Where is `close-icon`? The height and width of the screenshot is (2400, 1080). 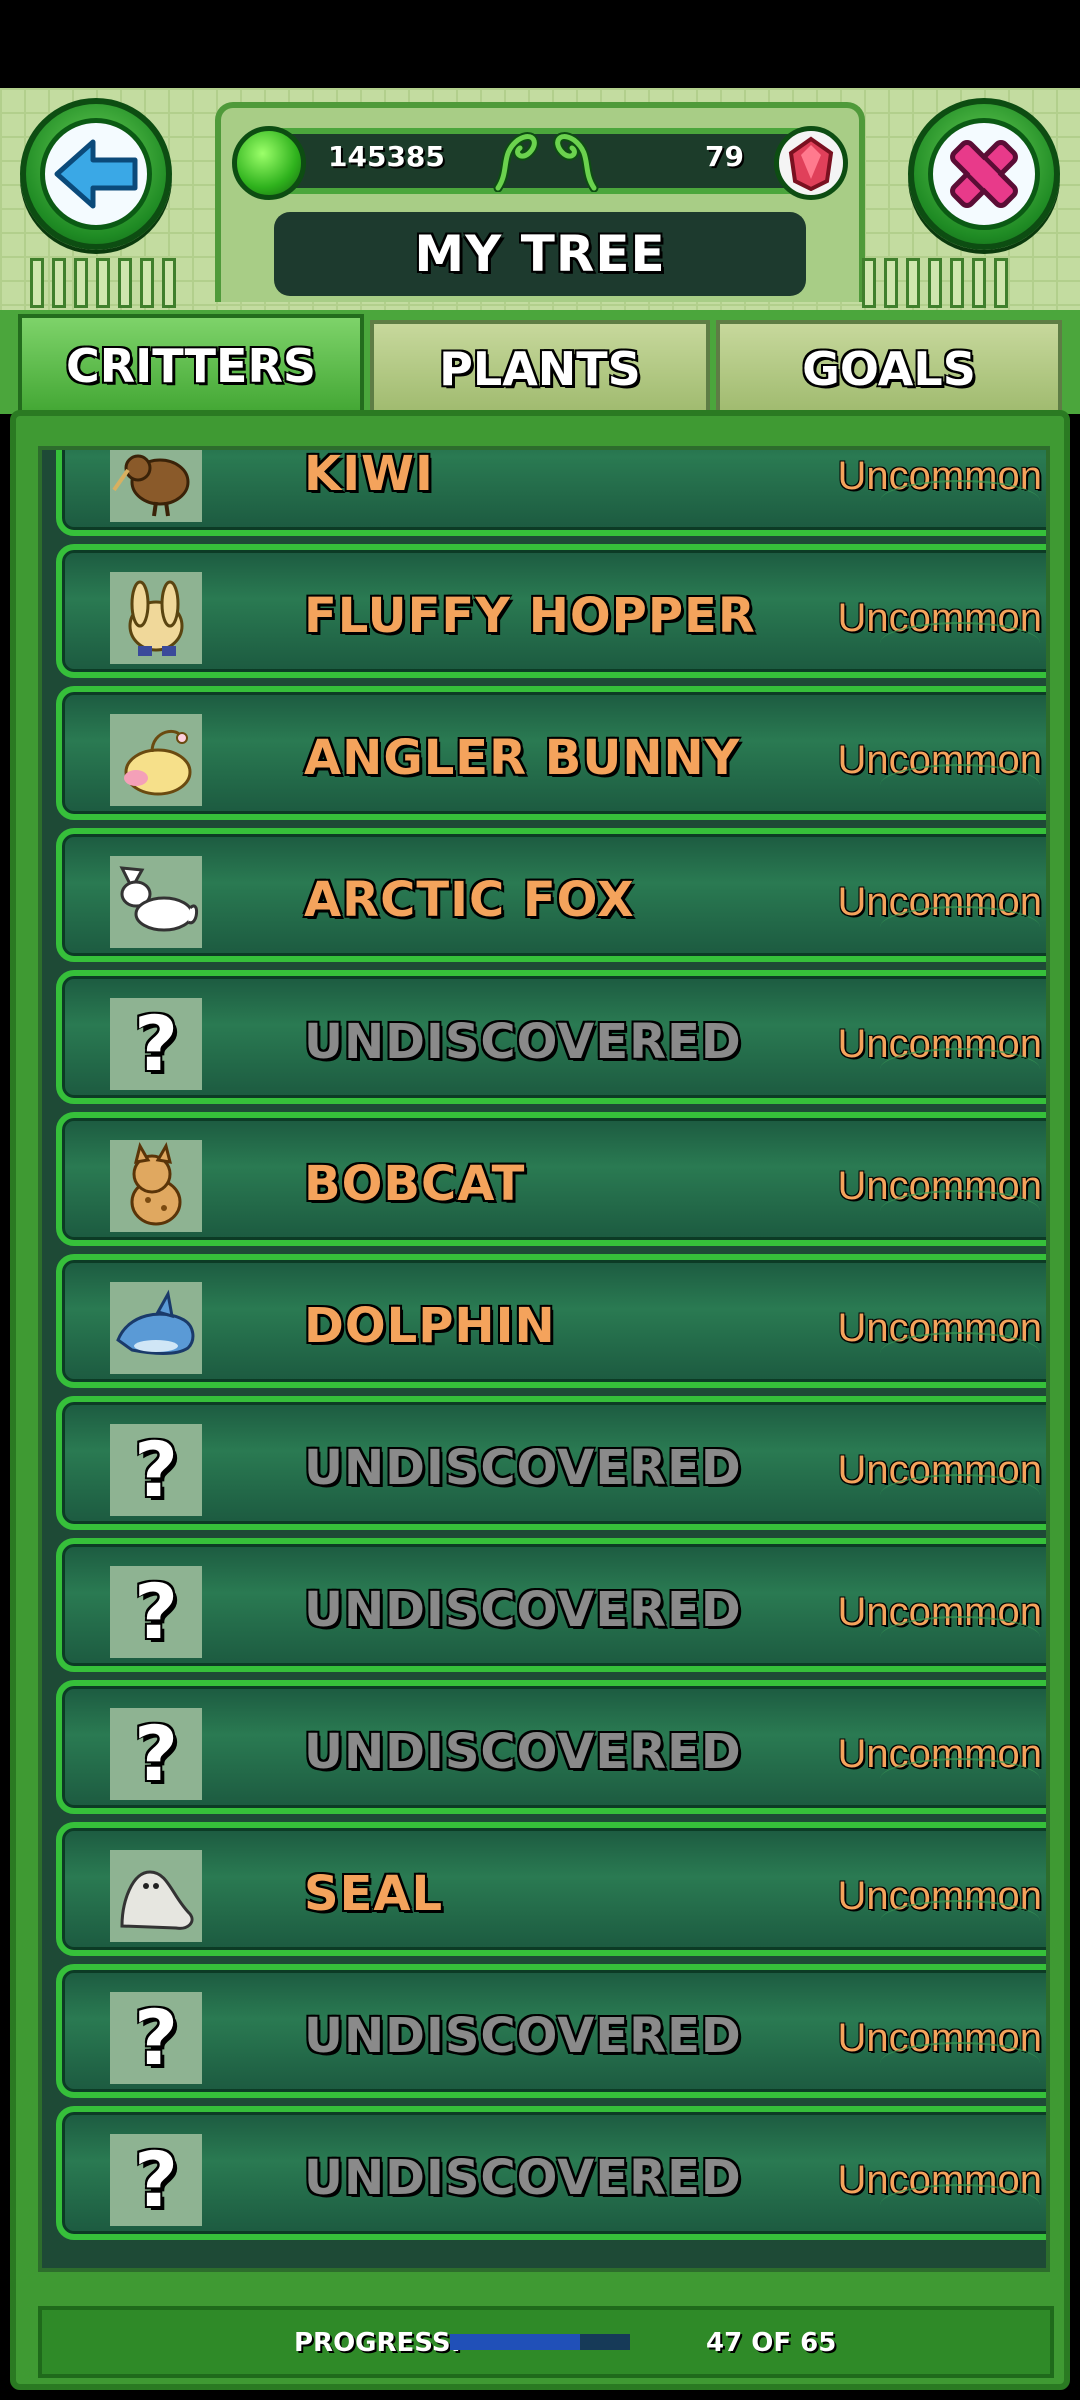
close-icon is located at coordinates (984, 174).